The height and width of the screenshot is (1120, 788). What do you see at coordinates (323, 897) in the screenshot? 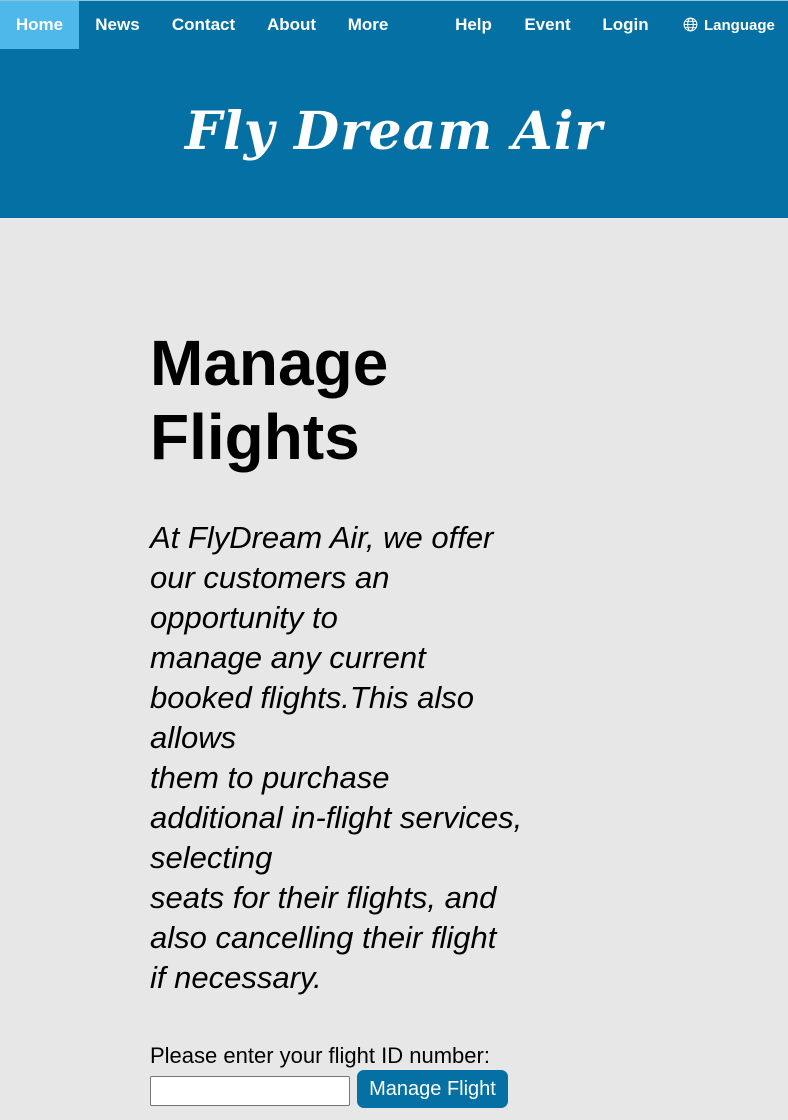
I see `description-line: seats for their flights, and` at bounding box center [323, 897].